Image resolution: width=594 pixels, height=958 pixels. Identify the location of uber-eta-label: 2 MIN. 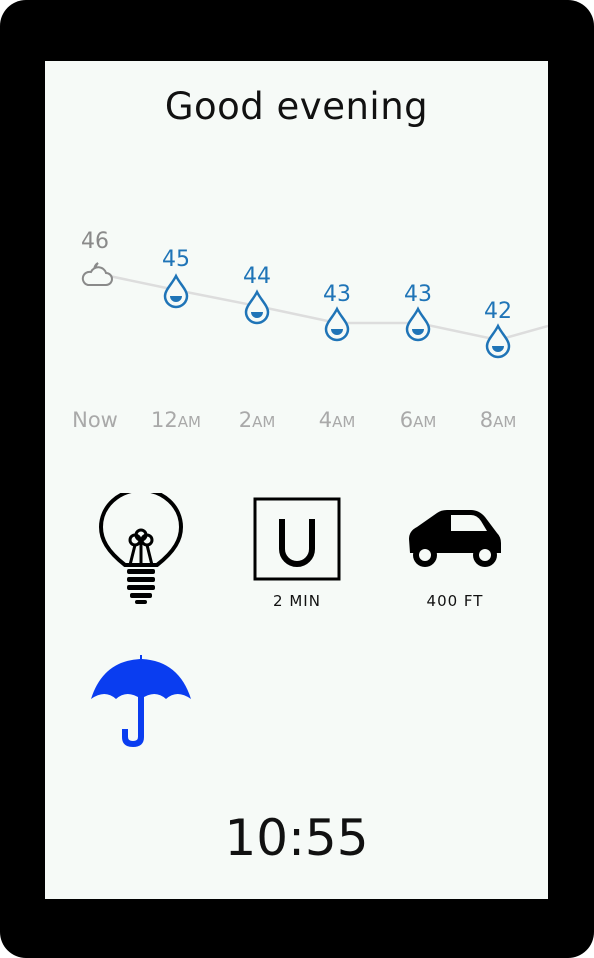
(297, 601).